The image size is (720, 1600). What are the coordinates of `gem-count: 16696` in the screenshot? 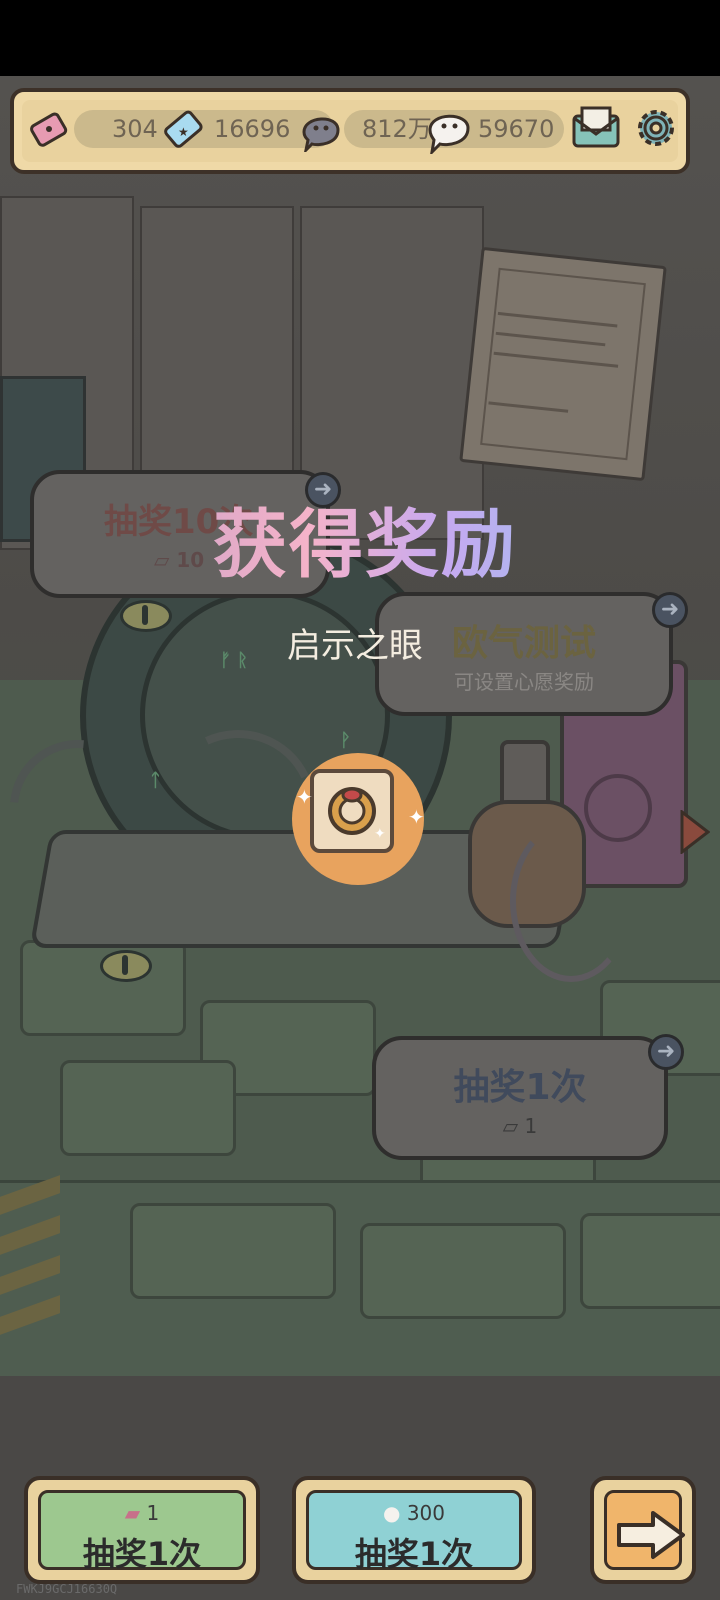 It's located at (252, 129).